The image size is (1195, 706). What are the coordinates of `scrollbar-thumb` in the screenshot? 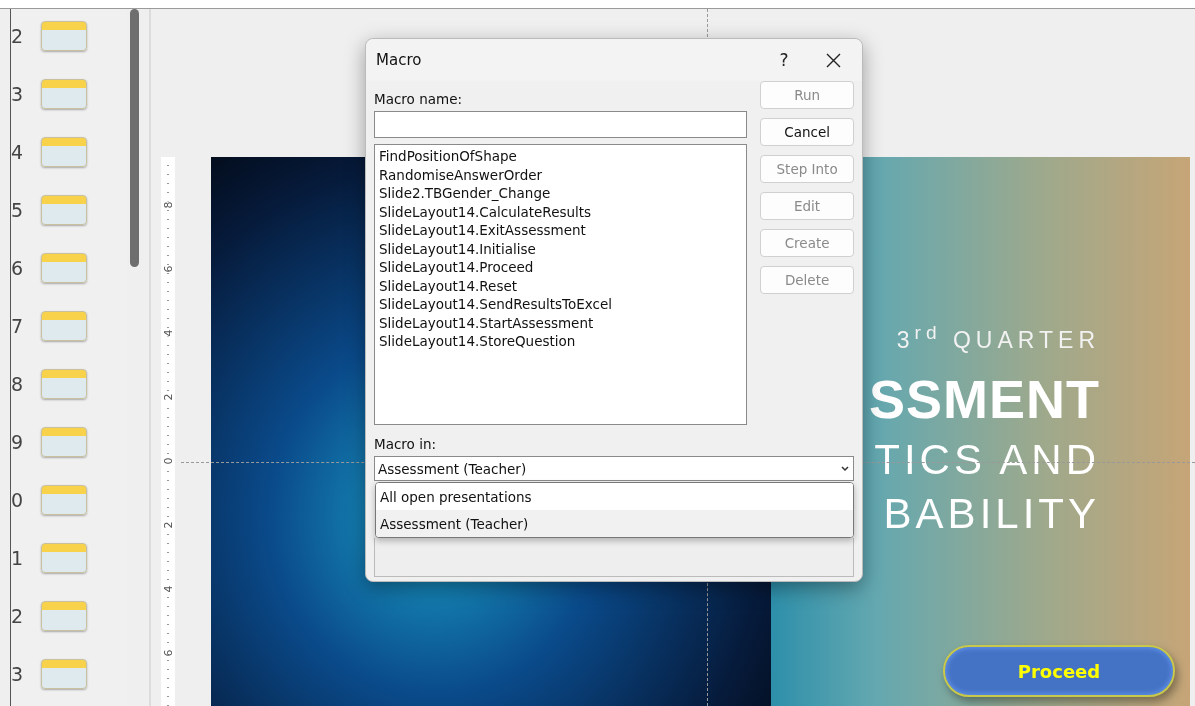 It's located at (134, 138).